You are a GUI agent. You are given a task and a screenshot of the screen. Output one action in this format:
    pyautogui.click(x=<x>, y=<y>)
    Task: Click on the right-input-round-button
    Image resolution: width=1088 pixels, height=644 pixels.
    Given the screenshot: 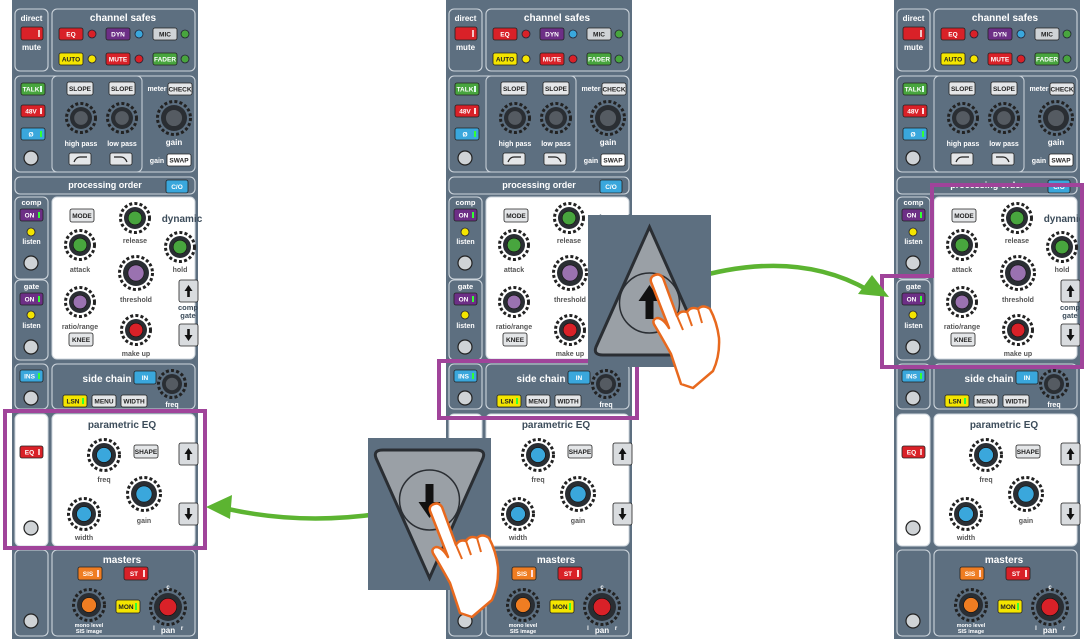 What is the action you would take?
    pyautogui.click(x=913, y=158)
    